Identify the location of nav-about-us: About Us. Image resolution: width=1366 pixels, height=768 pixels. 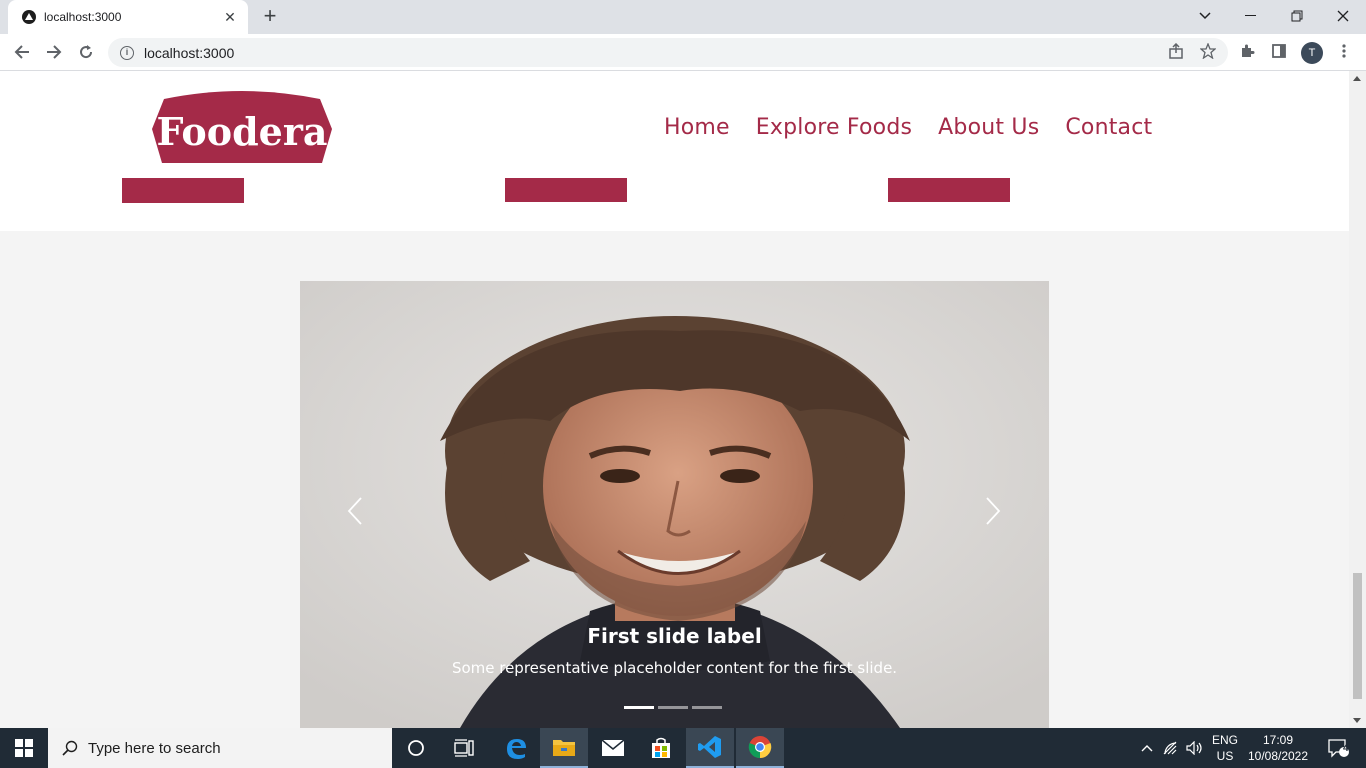
(988, 127).